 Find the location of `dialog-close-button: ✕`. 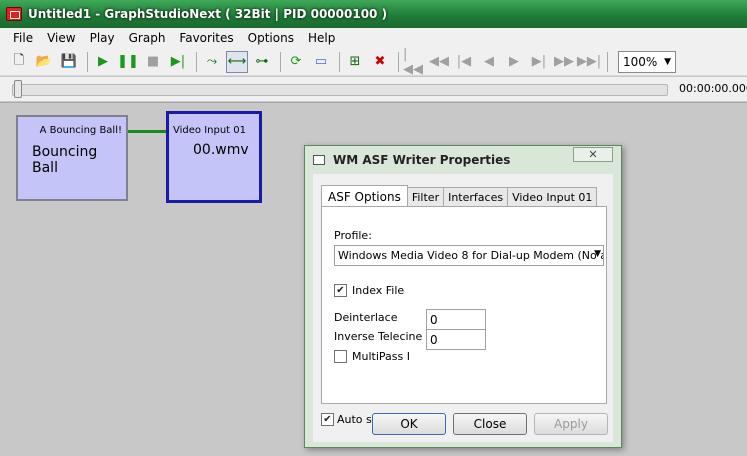

dialog-close-button: ✕ is located at coordinates (593, 154).